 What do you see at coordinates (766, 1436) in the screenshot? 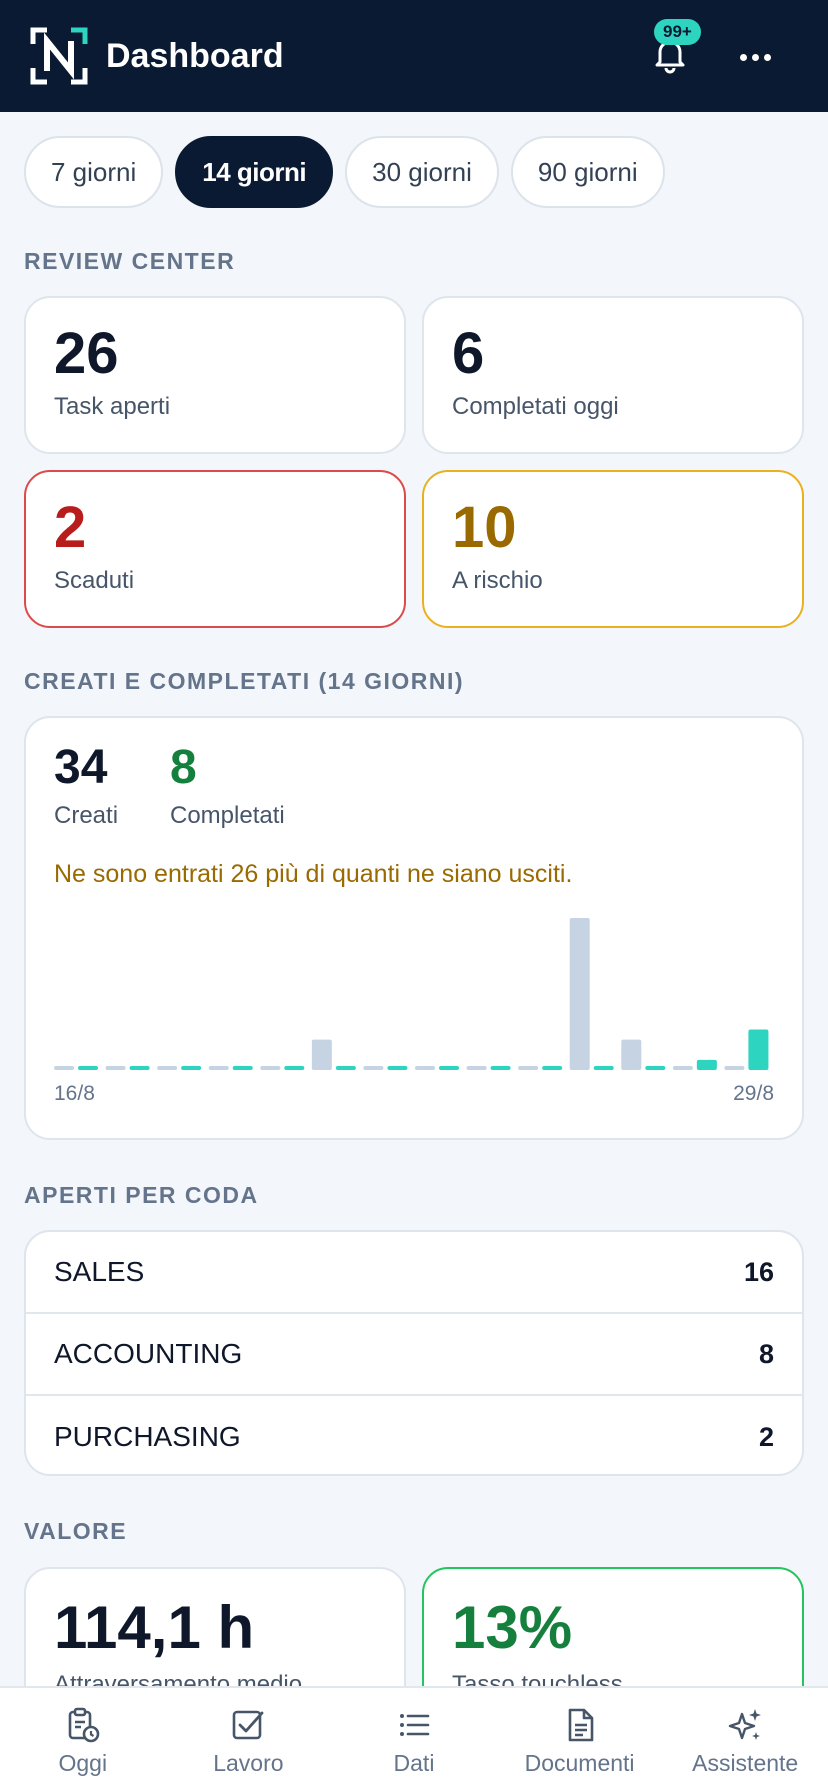
I see `queue-count: 2` at bounding box center [766, 1436].